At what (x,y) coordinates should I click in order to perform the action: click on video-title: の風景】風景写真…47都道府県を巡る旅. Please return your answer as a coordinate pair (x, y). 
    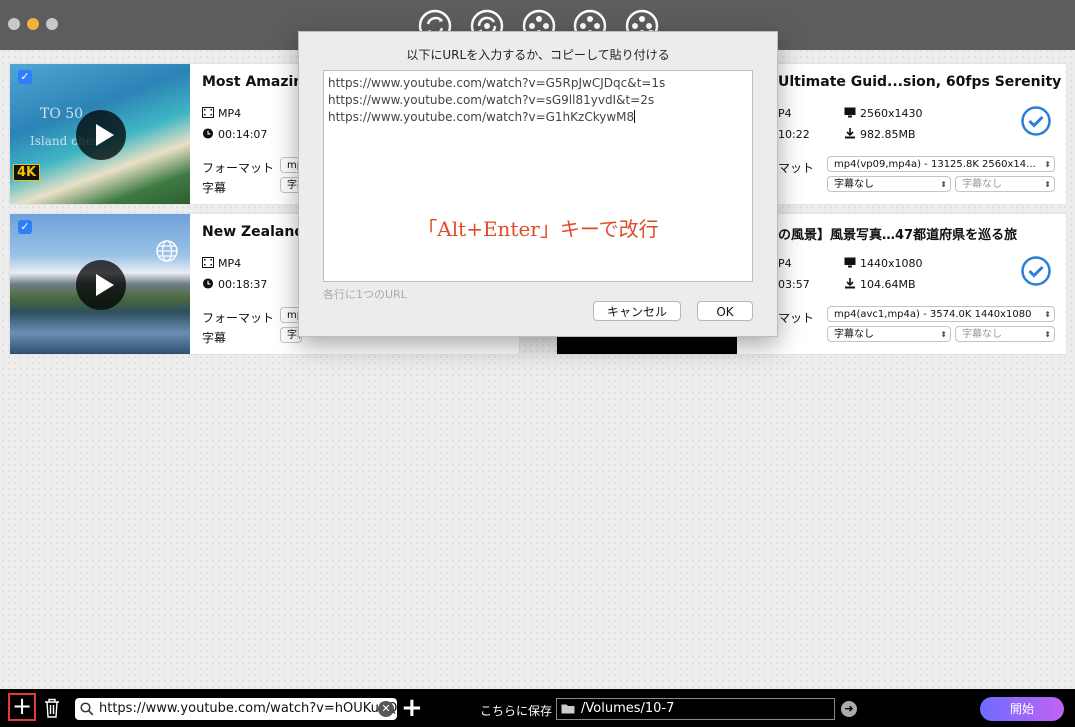
    Looking at the image, I should click on (898, 235).